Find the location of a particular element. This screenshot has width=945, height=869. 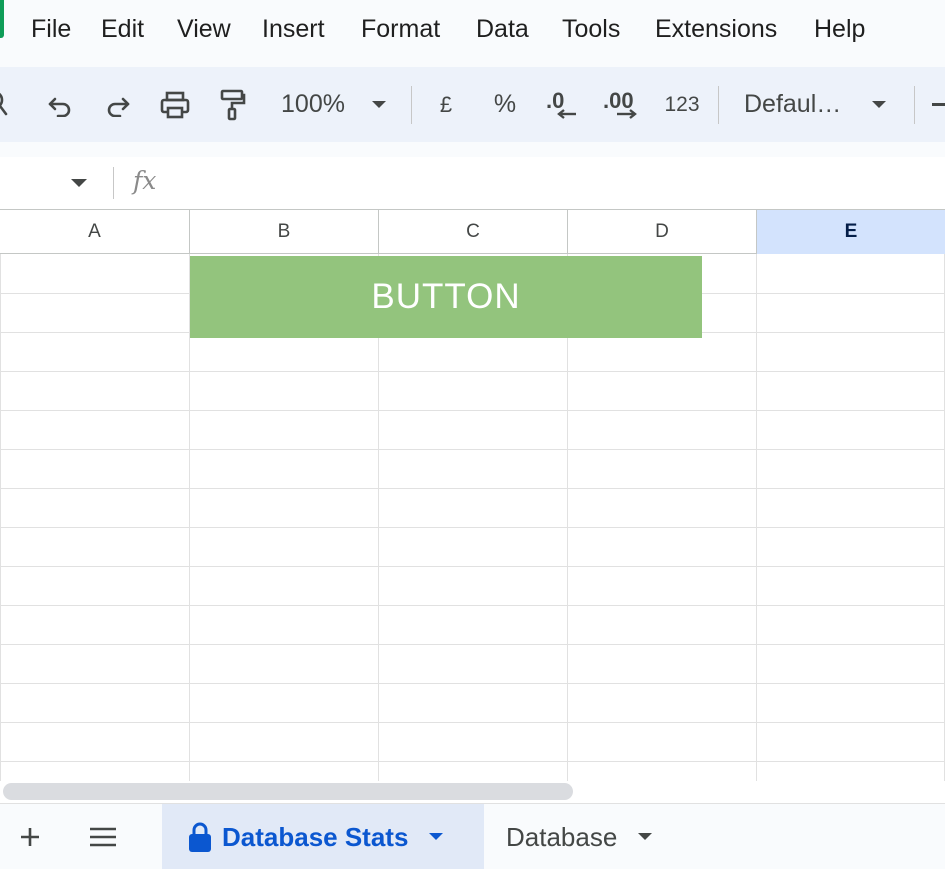

sheet-drawing-button: BUTTON is located at coordinates (446, 297).